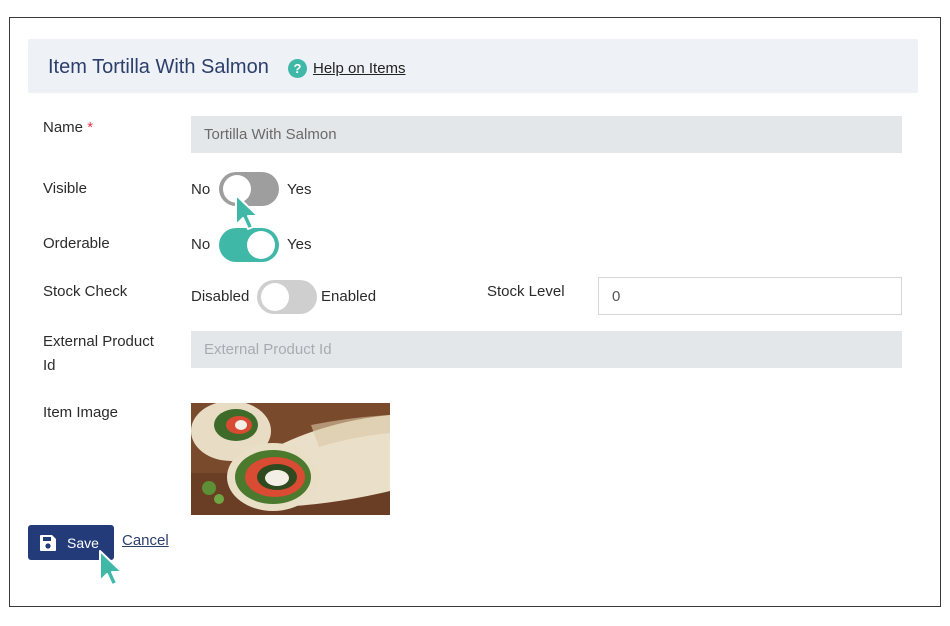 The height and width of the screenshot is (626, 950). Describe the element at coordinates (145, 540) in the screenshot. I see `cancel-link: Cancel` at that location.